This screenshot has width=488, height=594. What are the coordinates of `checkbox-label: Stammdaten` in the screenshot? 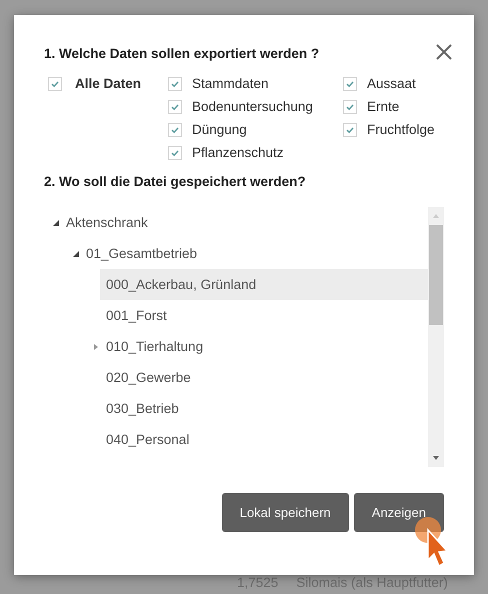 It's located at (230, 83).